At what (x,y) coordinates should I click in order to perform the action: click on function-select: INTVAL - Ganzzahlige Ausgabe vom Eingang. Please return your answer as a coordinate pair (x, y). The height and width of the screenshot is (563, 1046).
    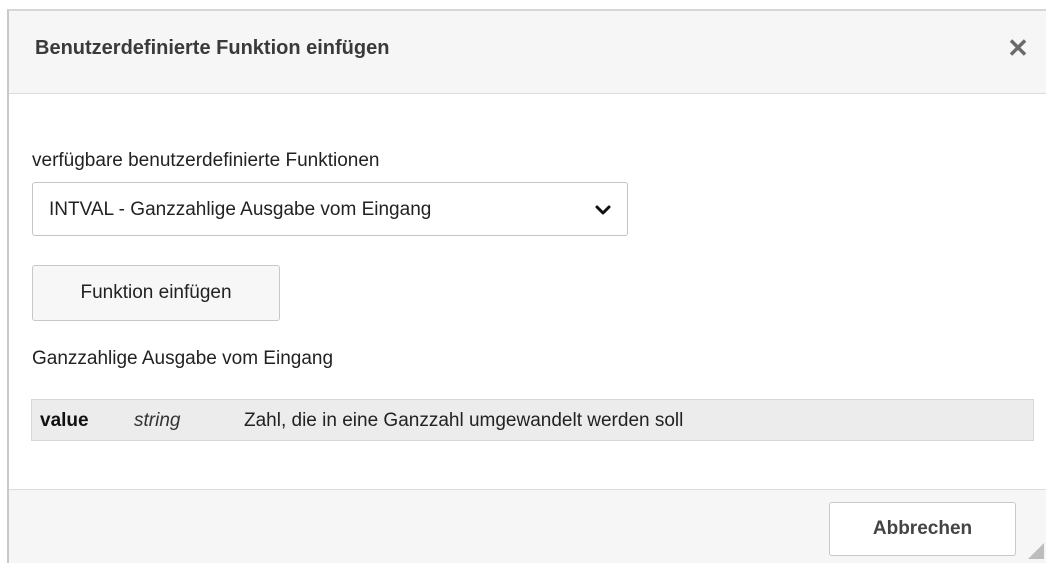
    Looking at the image, I should click on (330, 209).